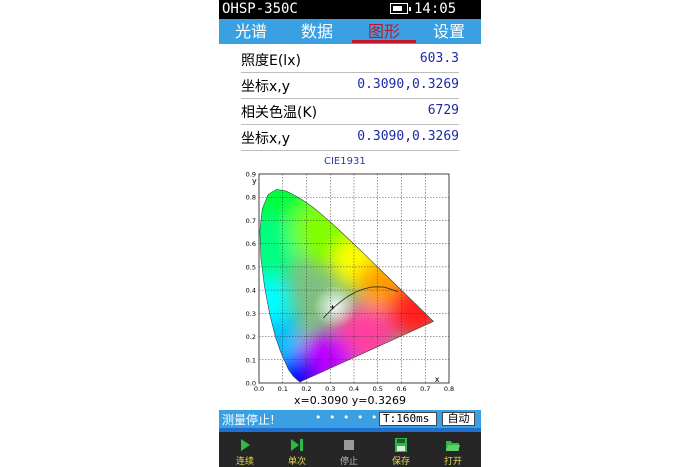  I want to click on button-label: 连续, so click(244, 462).